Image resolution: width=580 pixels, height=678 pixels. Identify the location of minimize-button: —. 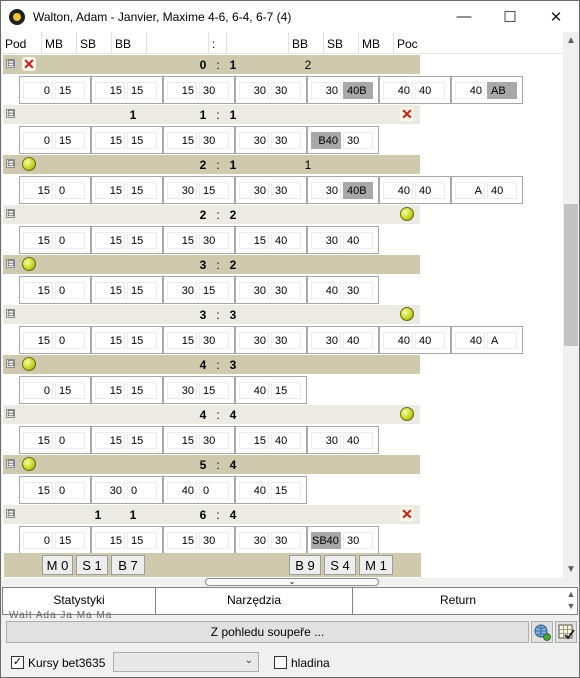
(464, 16).